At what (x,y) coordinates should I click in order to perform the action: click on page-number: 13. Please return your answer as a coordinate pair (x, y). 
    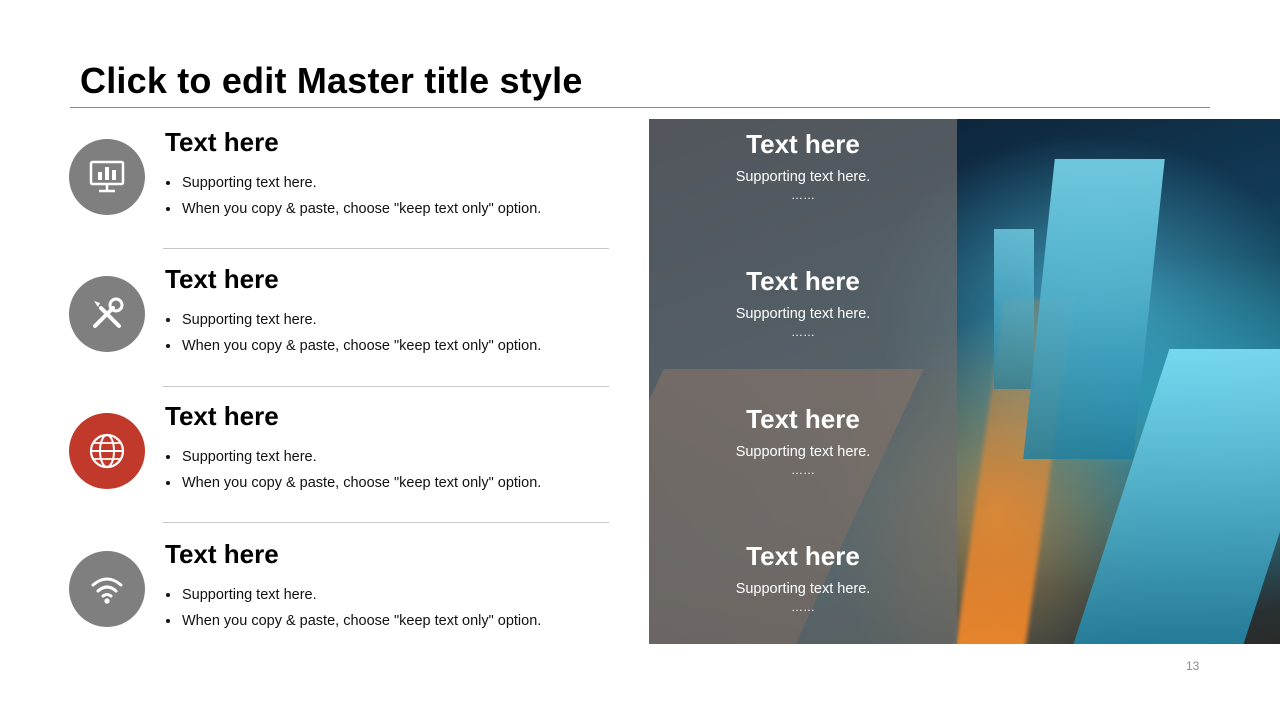
    Looking at the image, I should click on (1193, 666).